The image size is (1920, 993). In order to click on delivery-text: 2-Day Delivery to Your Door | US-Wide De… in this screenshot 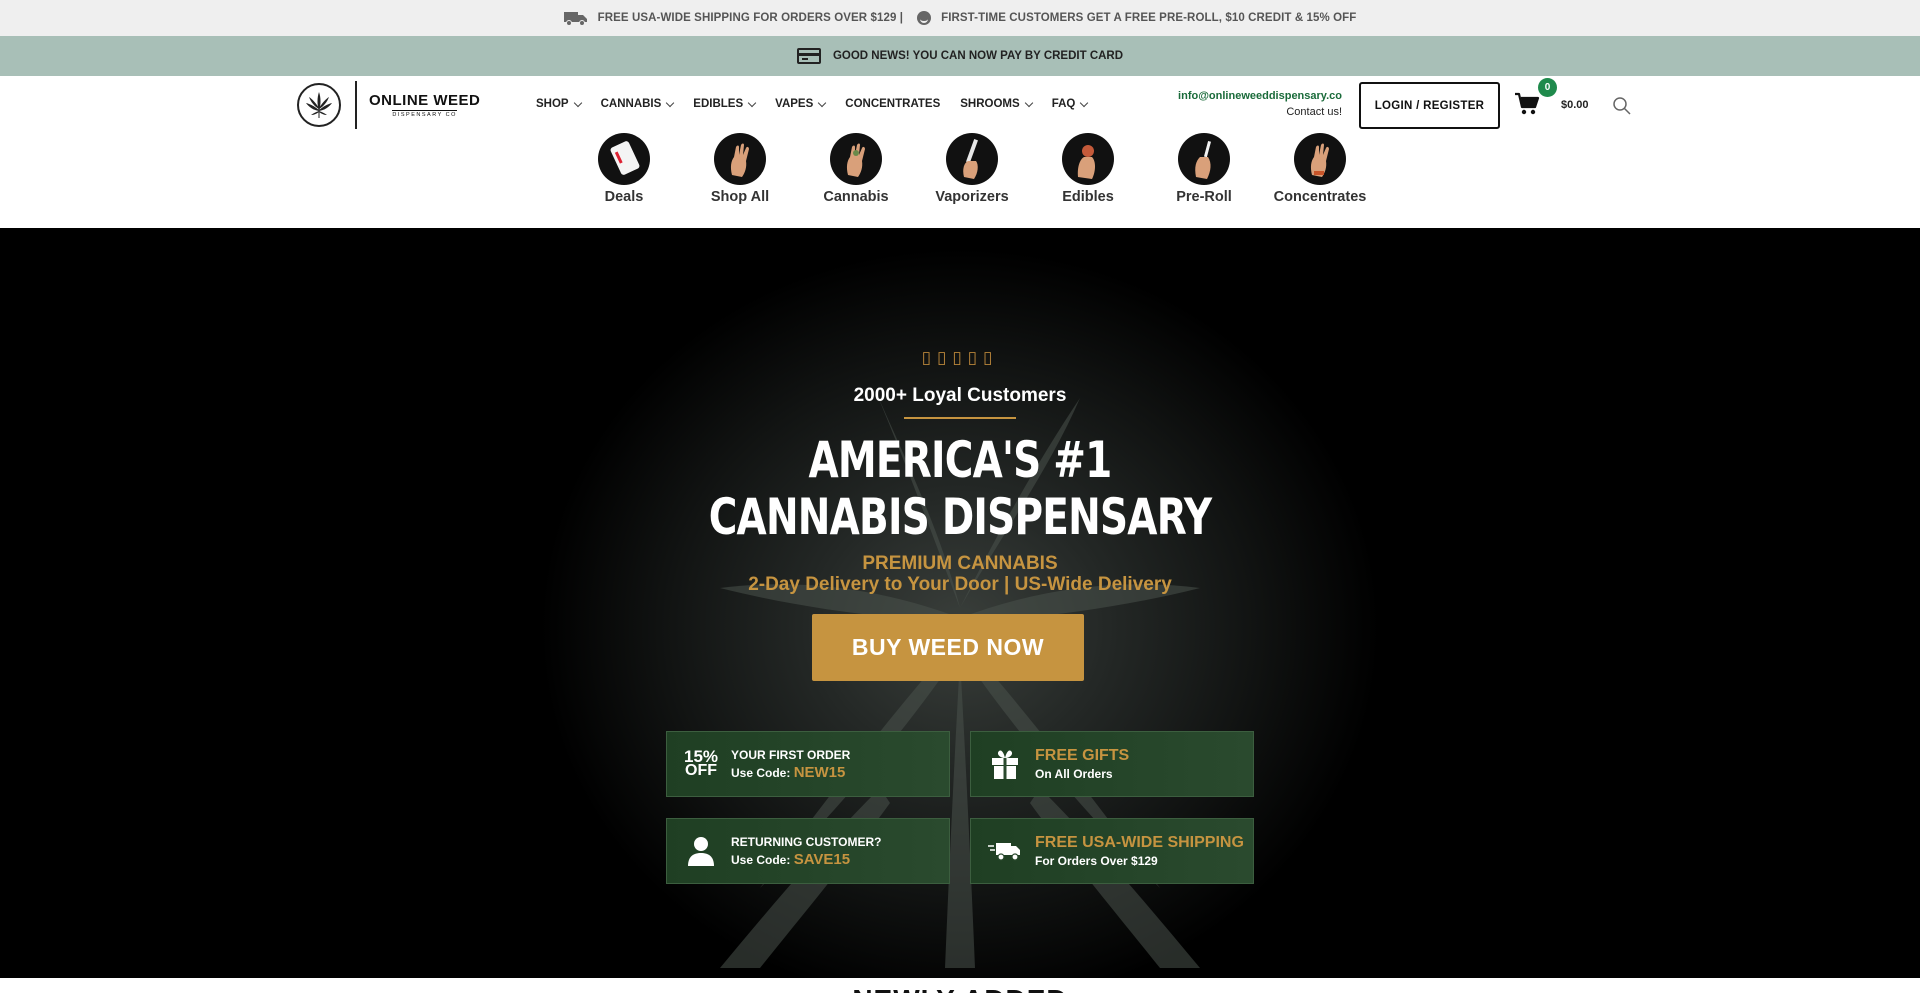, I will do `click(960, 584)`.